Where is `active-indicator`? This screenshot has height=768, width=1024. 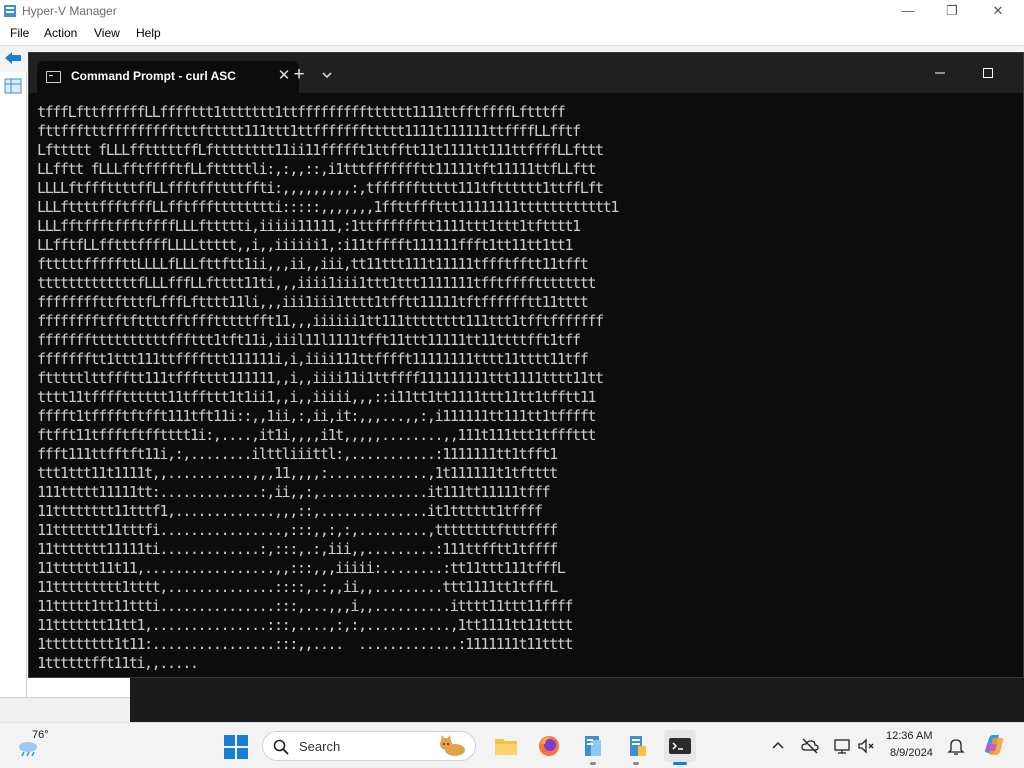
active-indicator is located at coordinates (680, 763).